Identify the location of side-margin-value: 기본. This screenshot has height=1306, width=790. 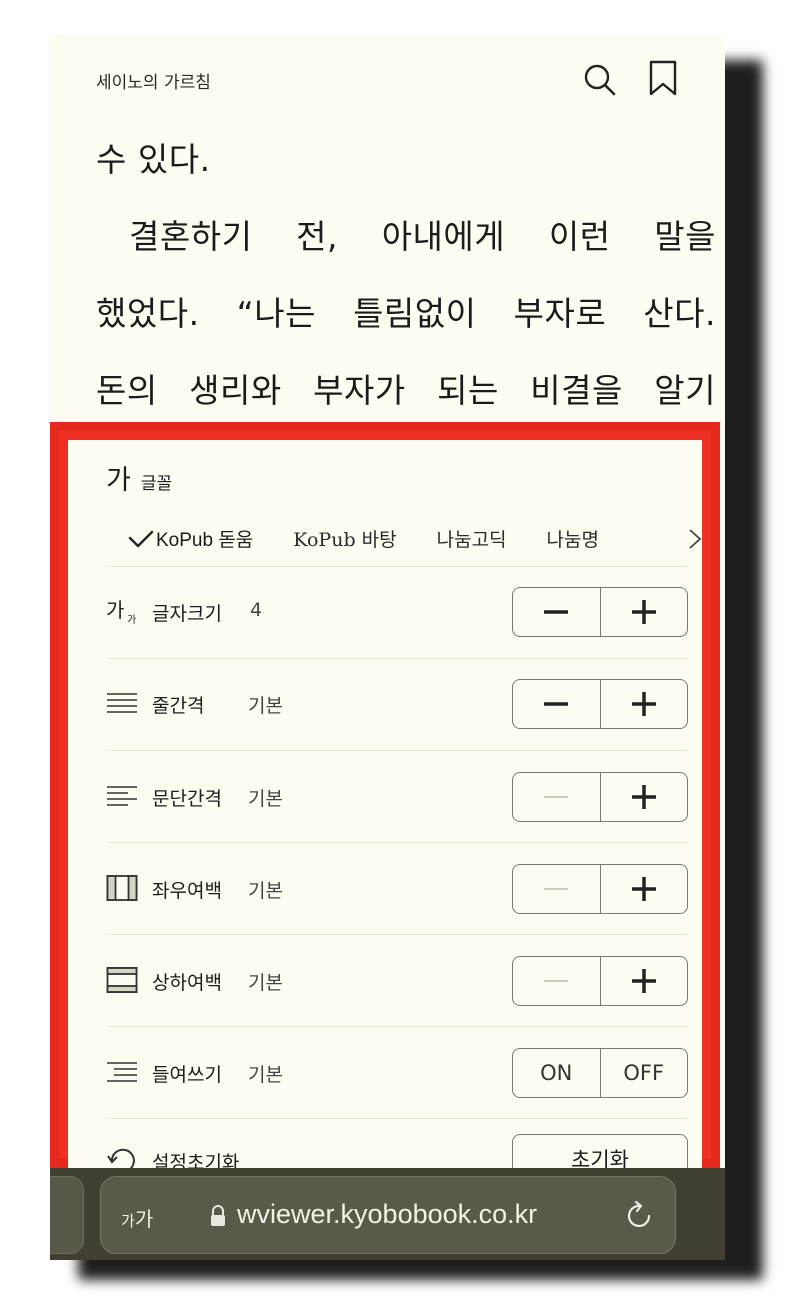
(265, 891).